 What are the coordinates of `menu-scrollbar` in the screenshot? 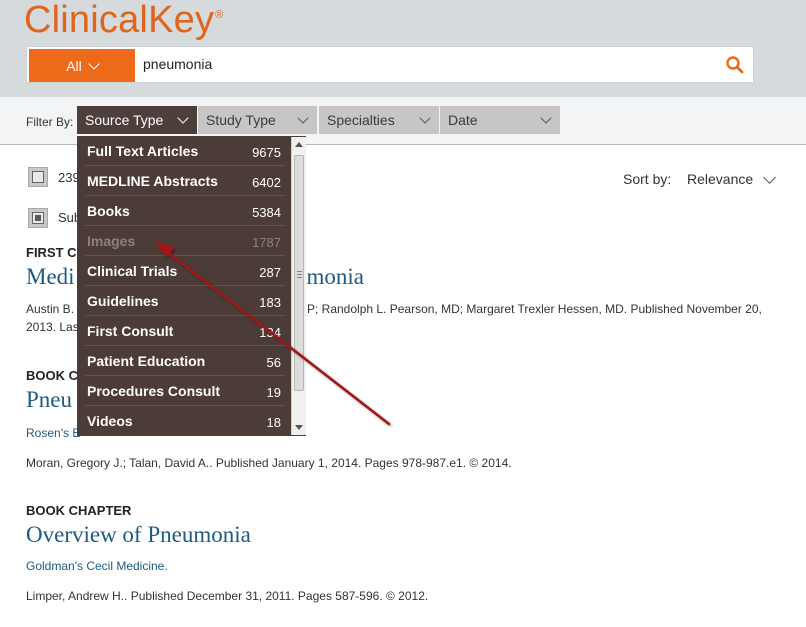 It's located at (298, 286).